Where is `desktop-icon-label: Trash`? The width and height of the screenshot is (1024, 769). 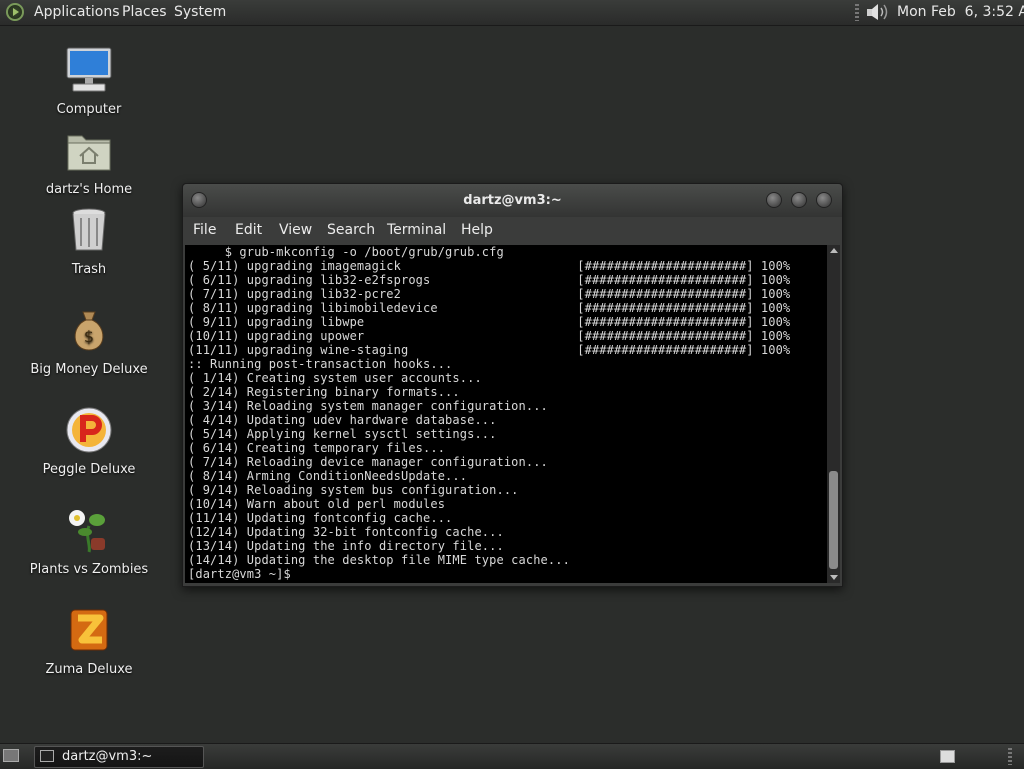
desktop-icon-label: Trash is located at coordinates (89, 269).